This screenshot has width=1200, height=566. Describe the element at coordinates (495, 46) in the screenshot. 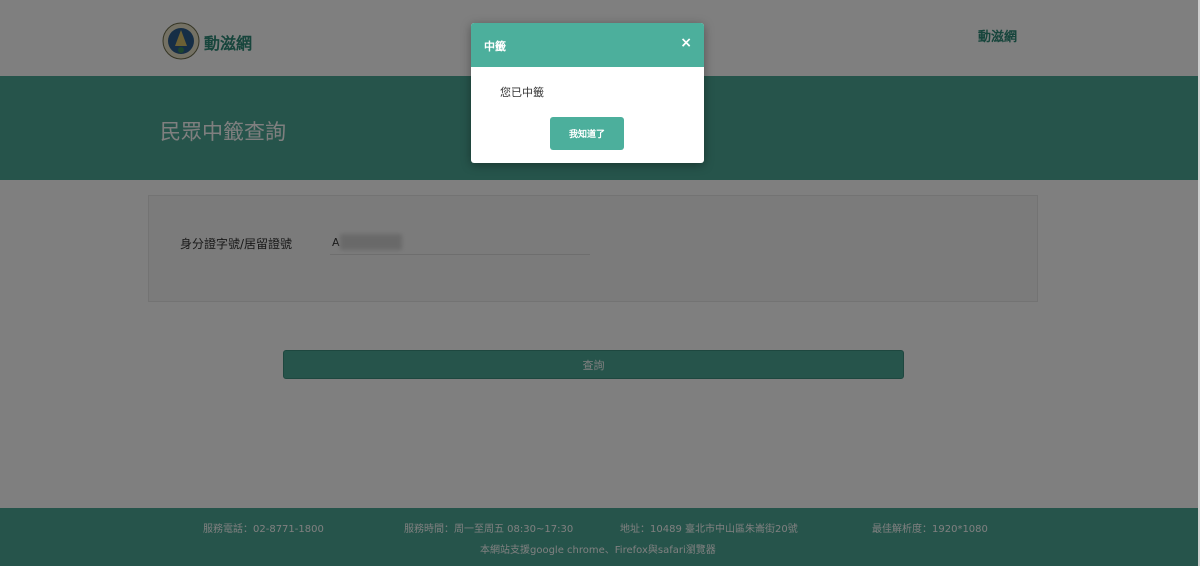

I see `modal-title: 中籤` at that location.